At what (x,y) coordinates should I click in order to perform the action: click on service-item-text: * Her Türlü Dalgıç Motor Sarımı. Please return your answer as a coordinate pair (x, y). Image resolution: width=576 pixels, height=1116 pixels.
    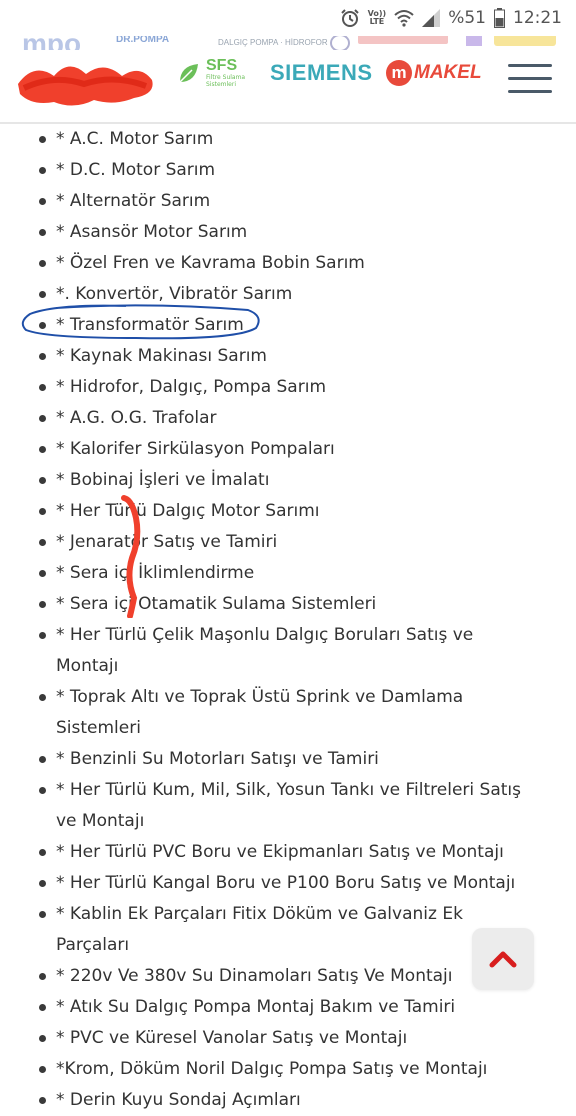
    Looking at the image, I should click on (188, 511).